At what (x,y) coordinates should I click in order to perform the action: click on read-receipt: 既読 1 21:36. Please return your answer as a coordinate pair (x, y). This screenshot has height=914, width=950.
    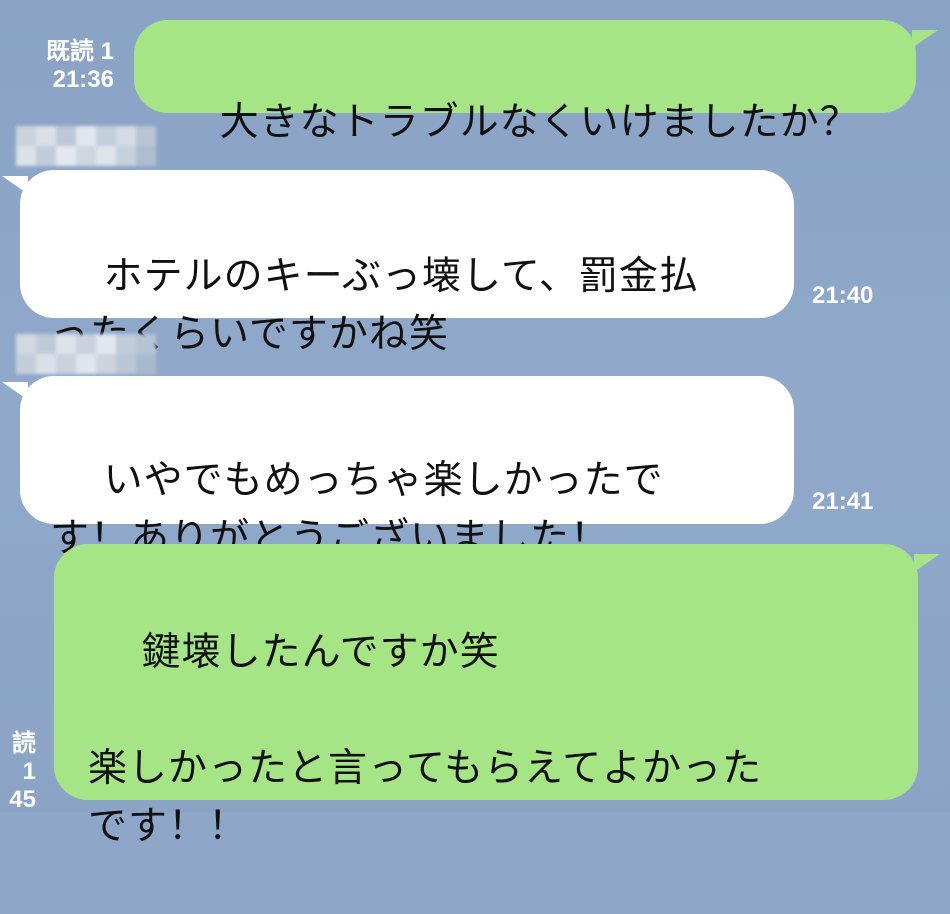
    Looking at the image, I should click on (66, 66).